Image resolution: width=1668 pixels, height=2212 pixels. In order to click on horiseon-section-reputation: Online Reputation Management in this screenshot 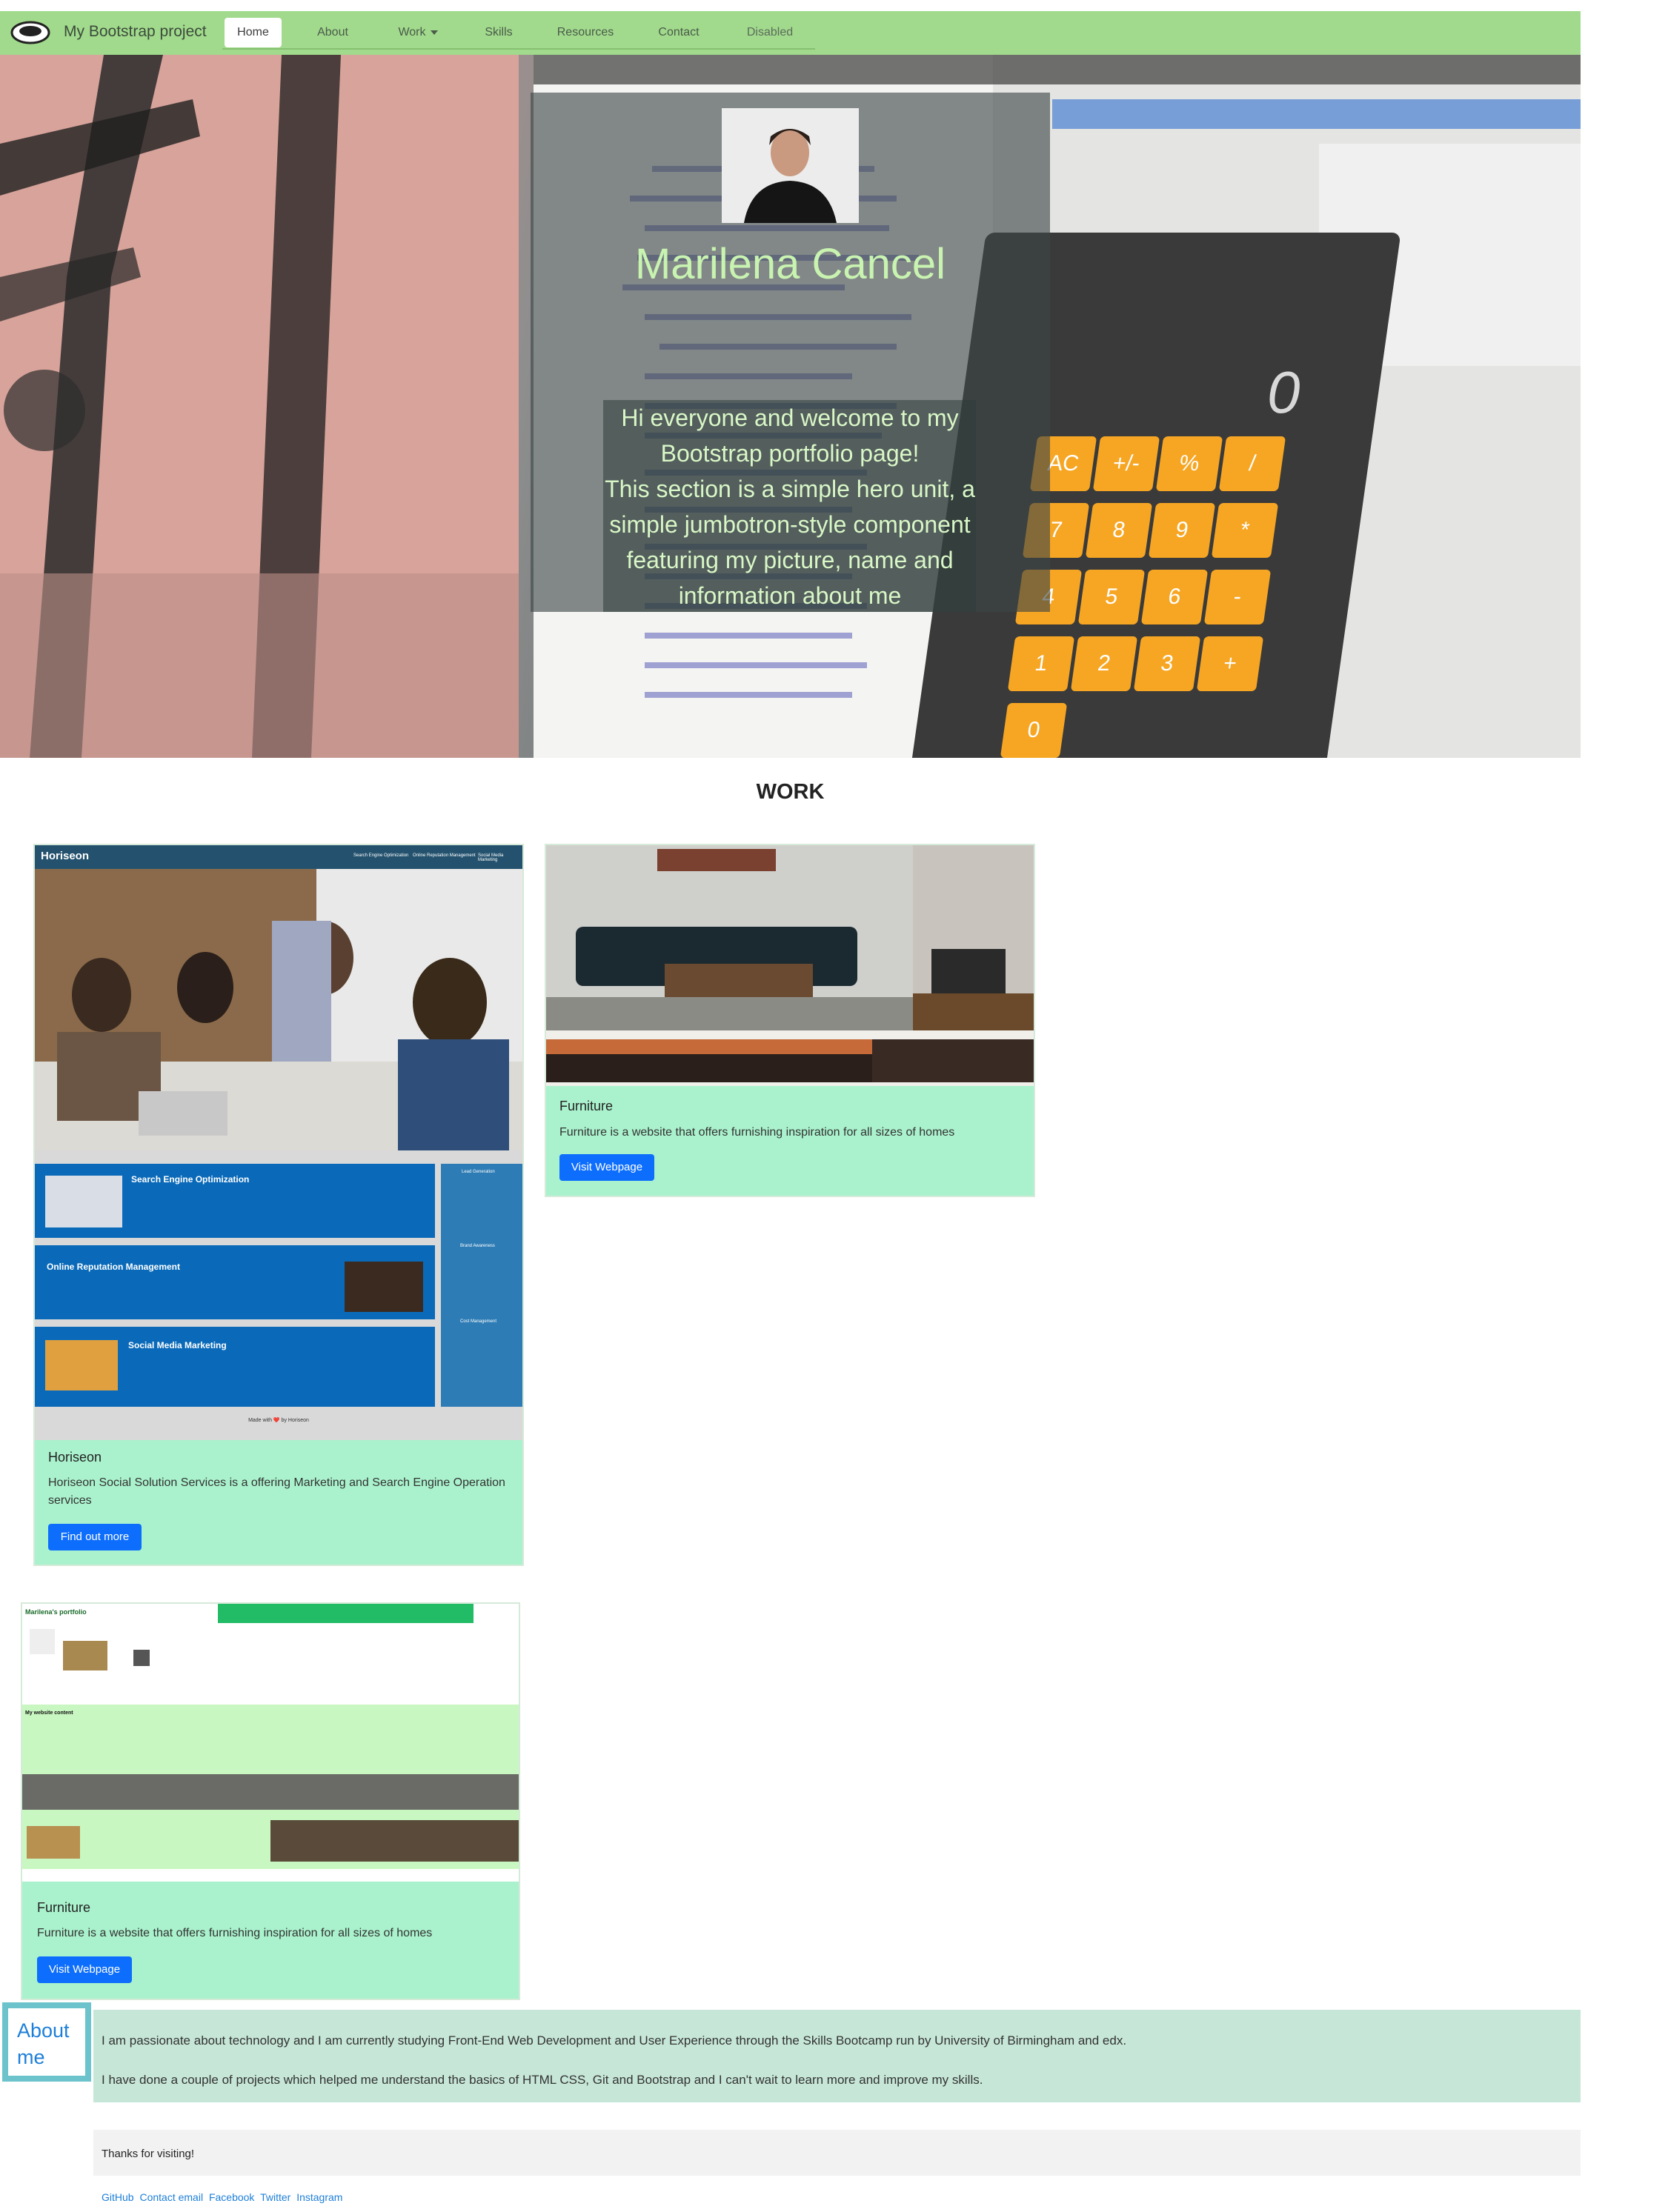, I will do `click(235, 1282)`.